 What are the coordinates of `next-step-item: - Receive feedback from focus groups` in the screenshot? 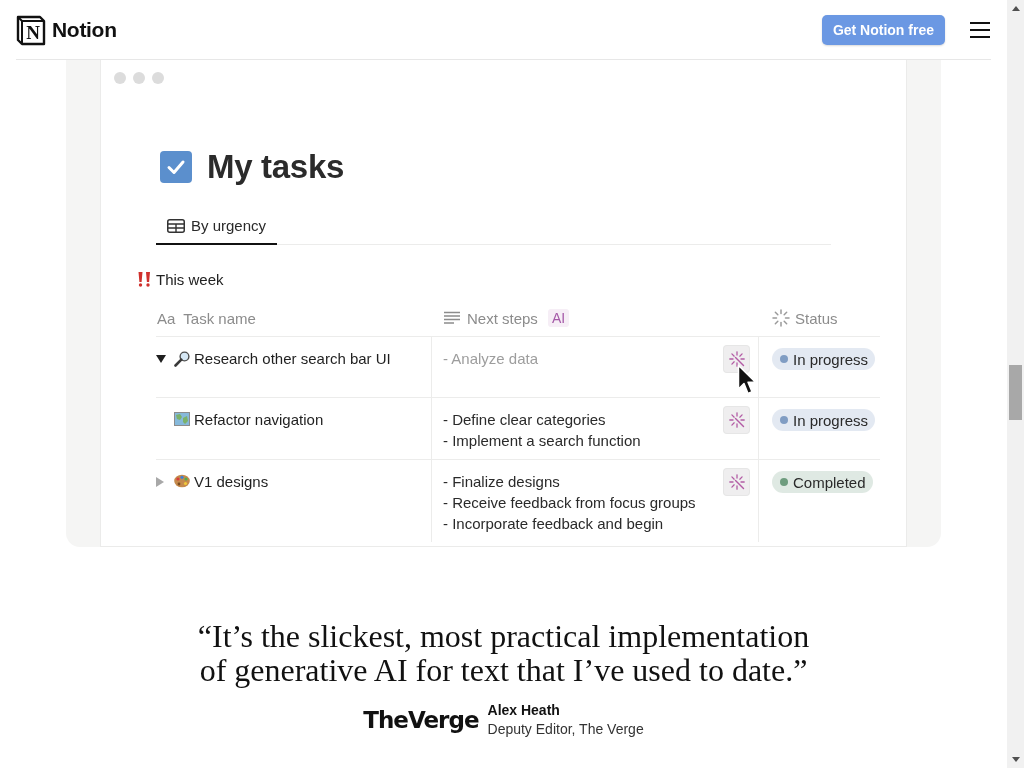 It's located at (569, 503).